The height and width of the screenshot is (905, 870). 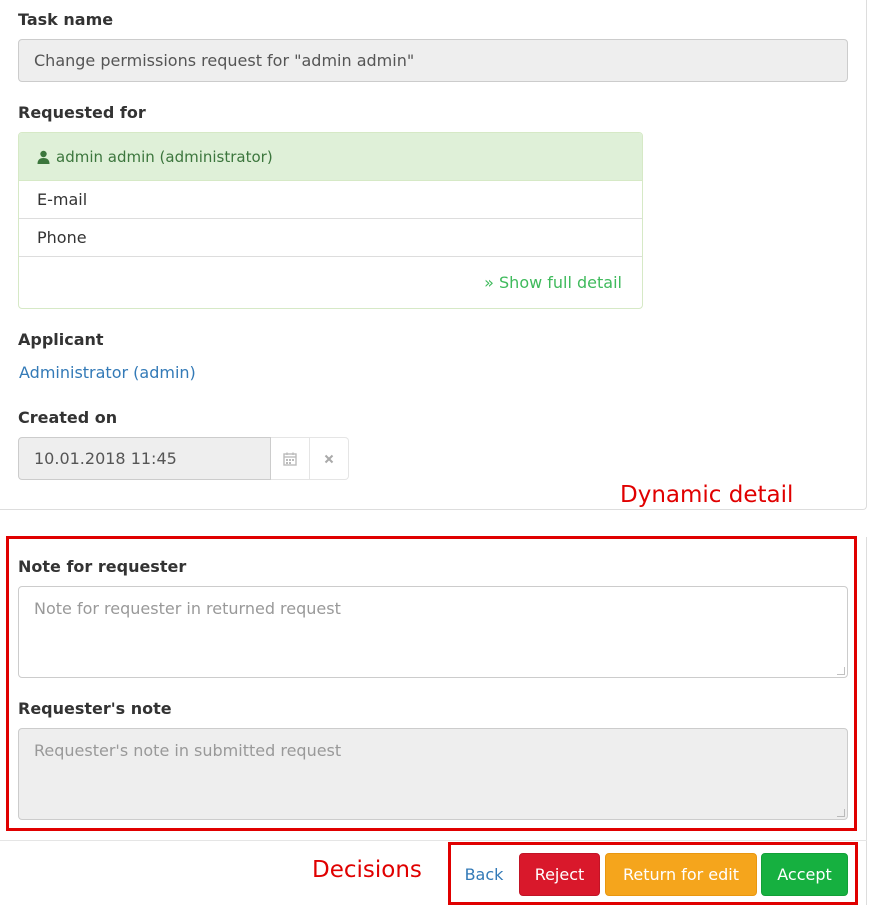 I want to click on clear-date-button, so click(x=329, y=458).